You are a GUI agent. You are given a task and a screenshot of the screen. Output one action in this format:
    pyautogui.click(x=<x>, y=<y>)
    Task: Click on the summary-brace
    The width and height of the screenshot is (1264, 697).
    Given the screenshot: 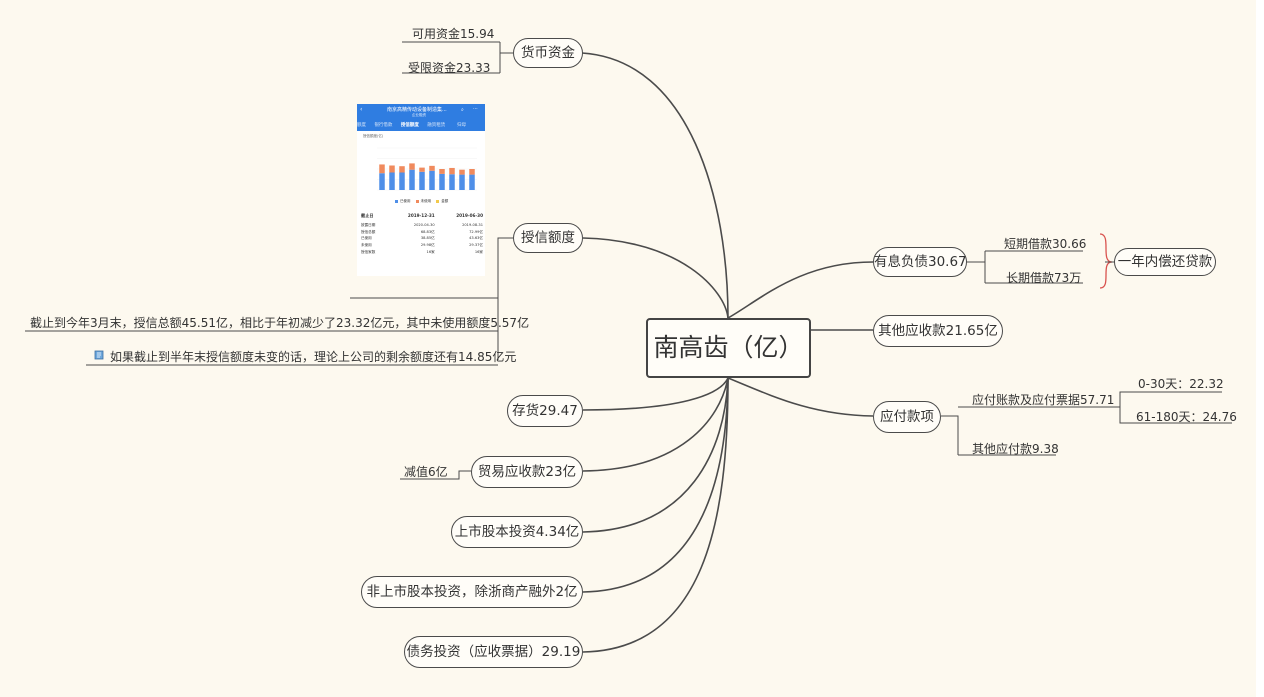 What is the action you would take?
    pyautogui.click(x=1106, y=261)
    